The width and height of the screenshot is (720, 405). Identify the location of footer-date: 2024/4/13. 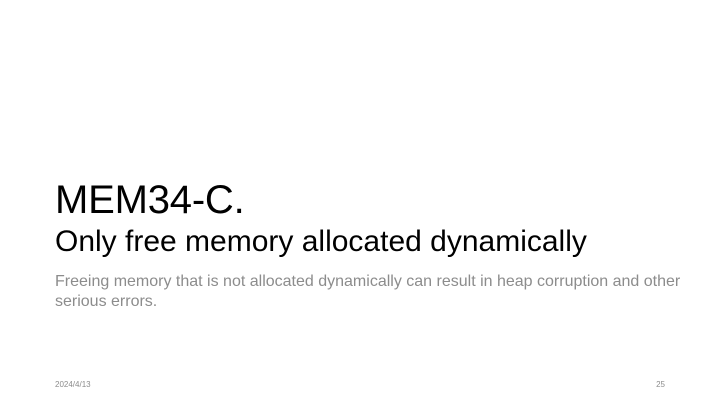
(73, 384).